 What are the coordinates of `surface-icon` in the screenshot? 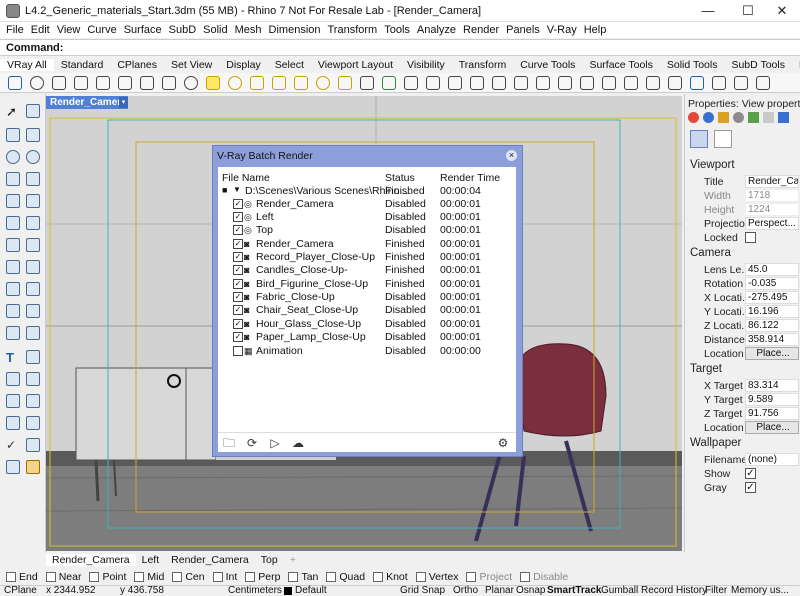 It's located at (13, 223).